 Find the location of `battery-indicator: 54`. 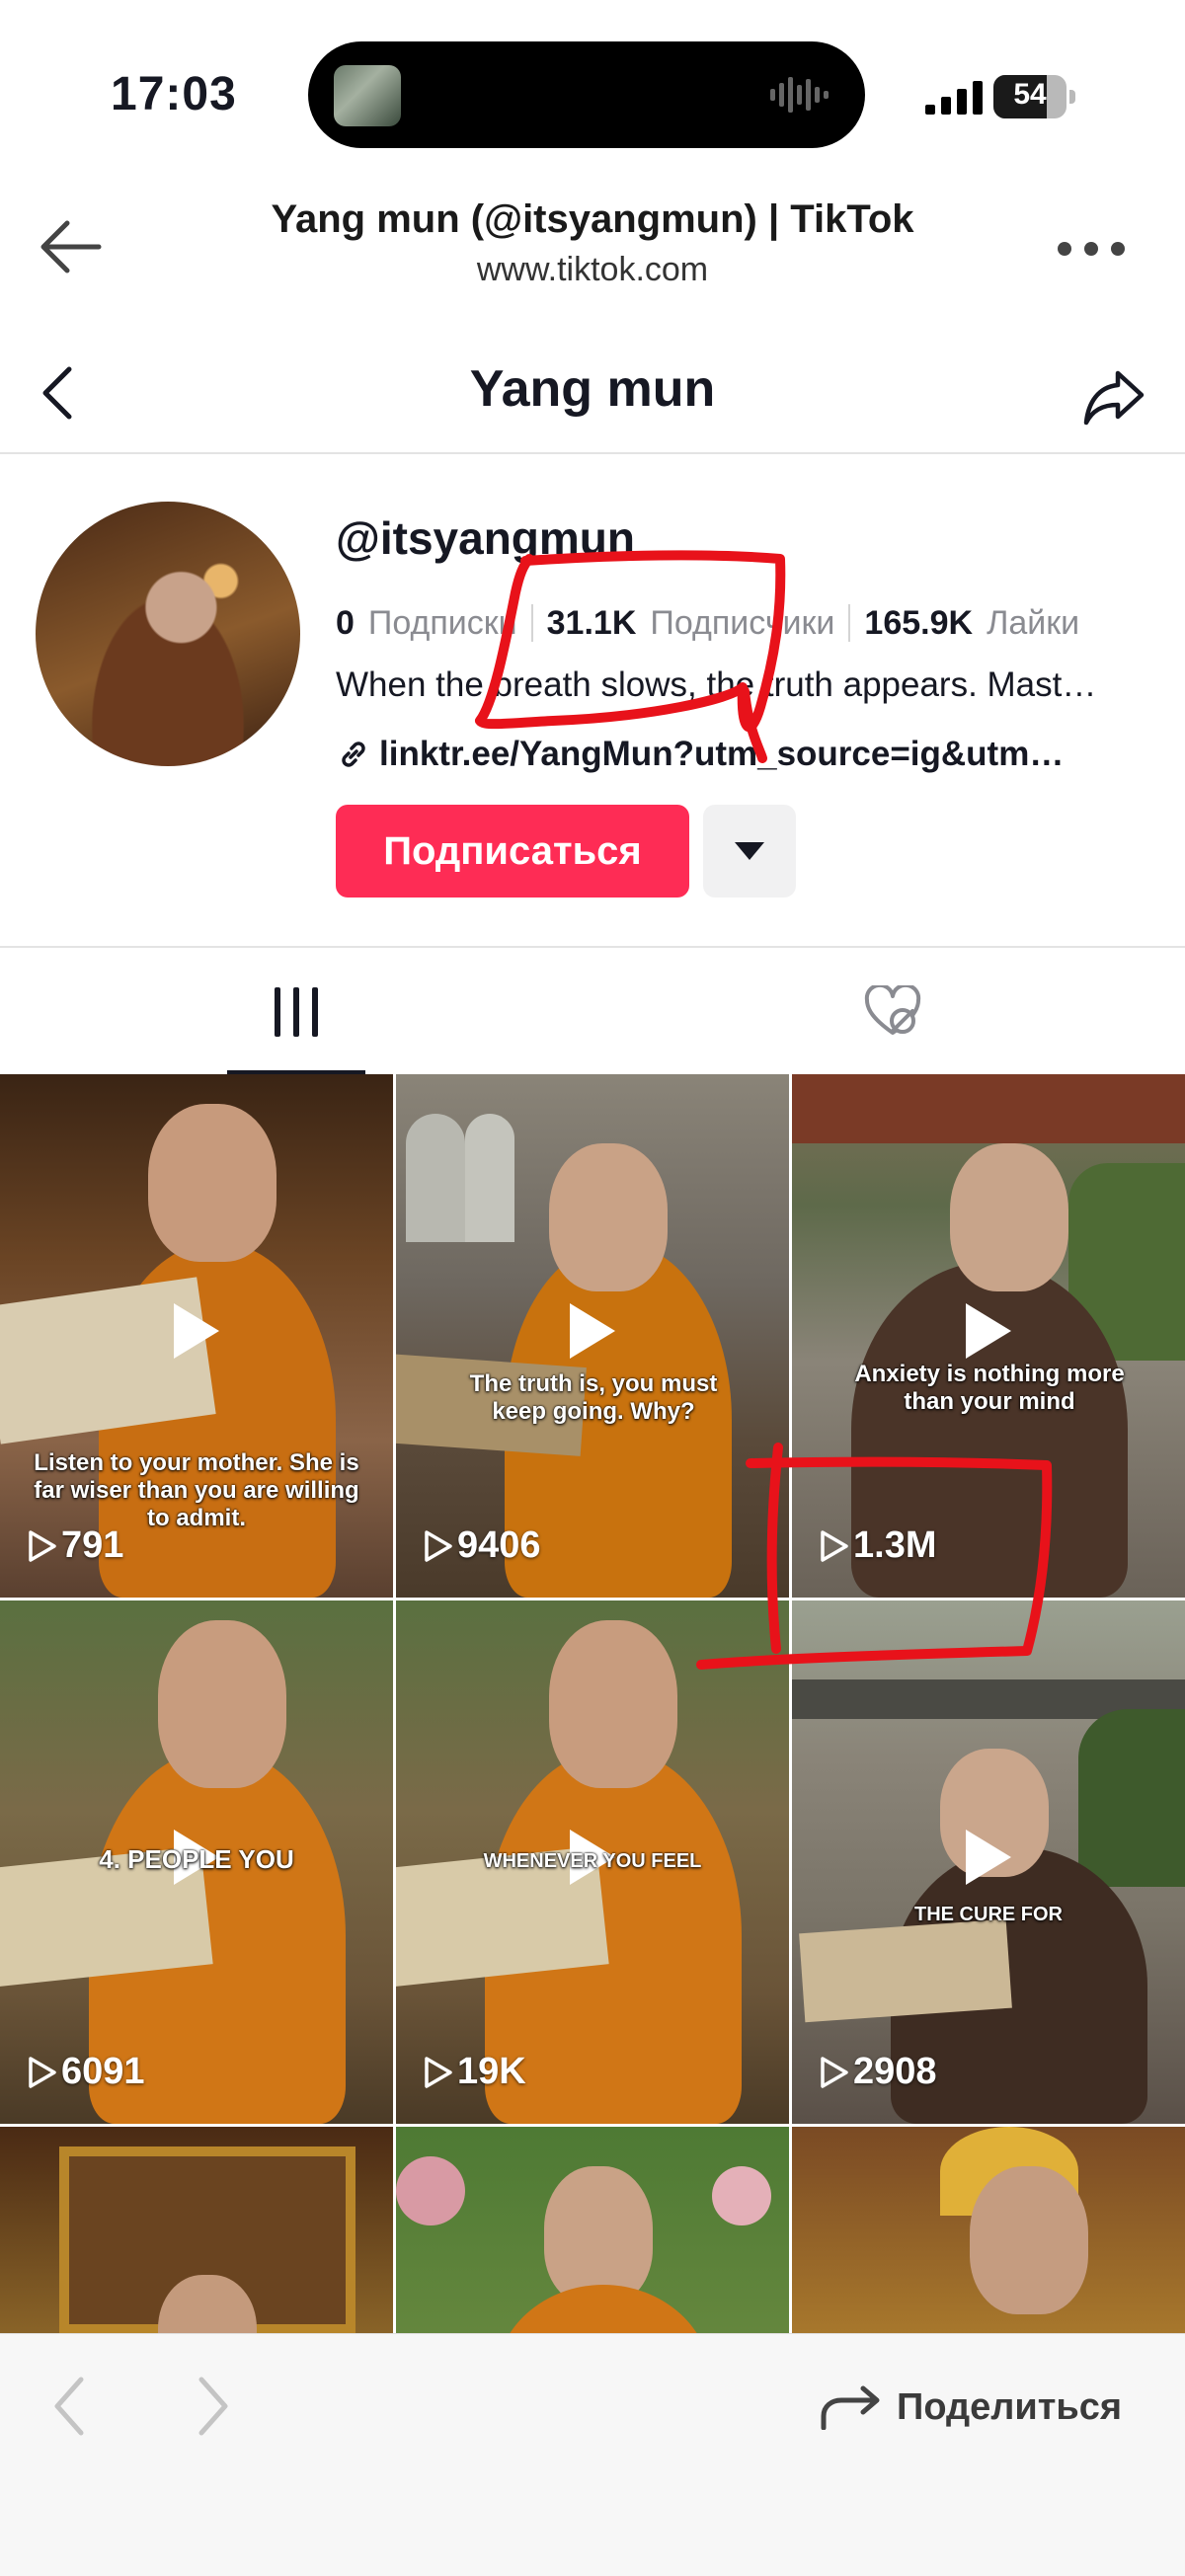

battery-indicator: 54 is located at coordinates (1034, 96).